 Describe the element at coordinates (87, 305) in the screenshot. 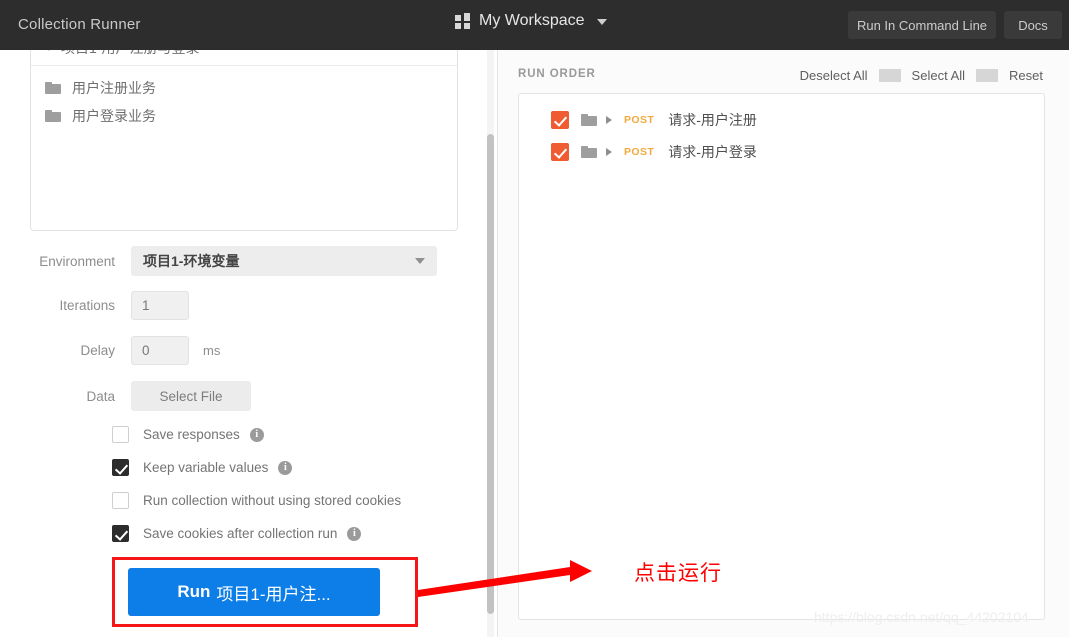

I see `iterations-label: Iterations` at that location.